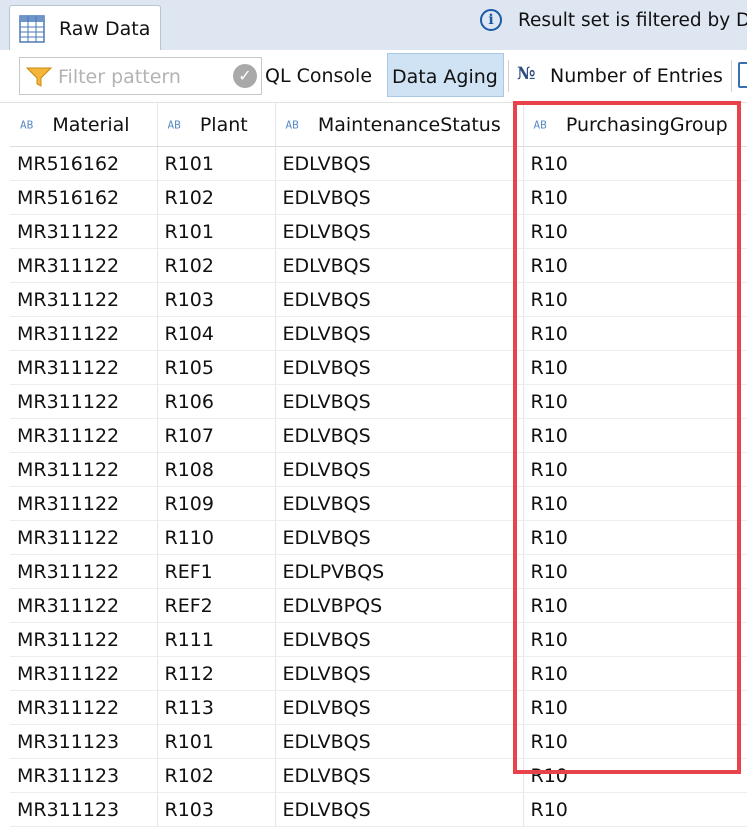 Image resolution: width=747 pixels, height=827 pixels. I want to click on column-header-plant: AB Plant, so click(216, 125).